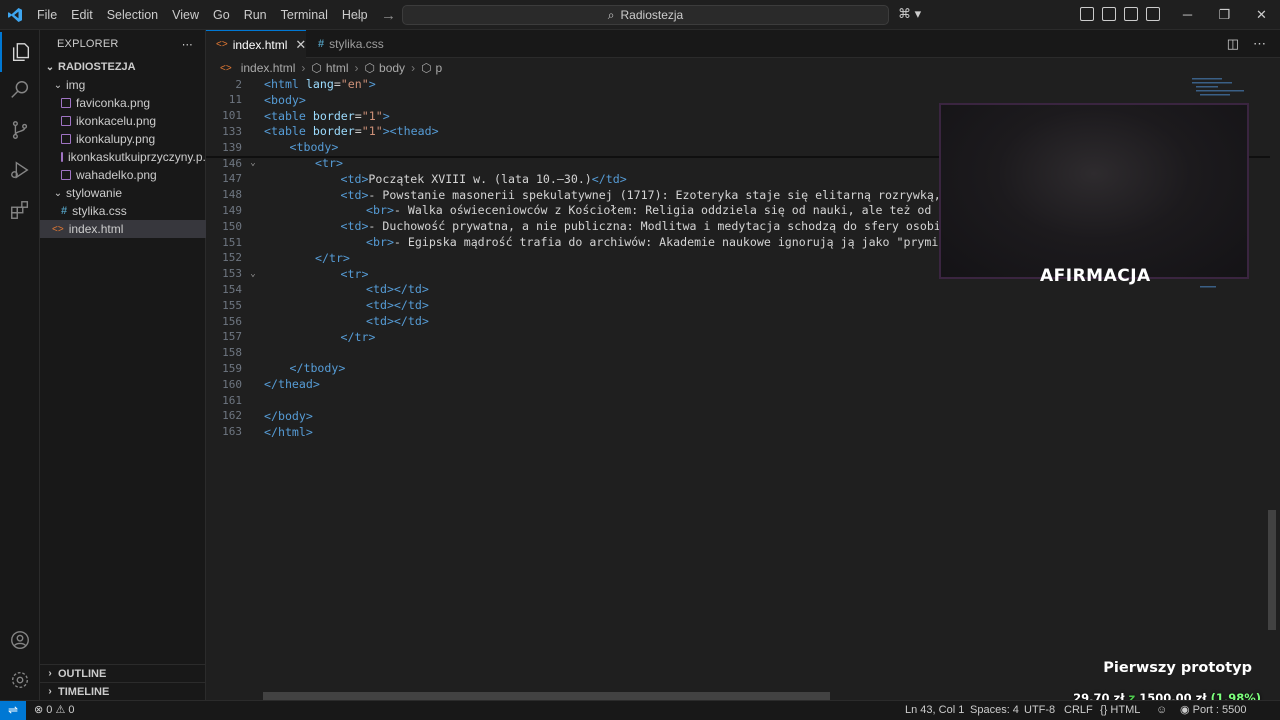  Describe the element at coordinates (546, 696) in the screenshot. I see `horizontal-scrollbar` at that location.